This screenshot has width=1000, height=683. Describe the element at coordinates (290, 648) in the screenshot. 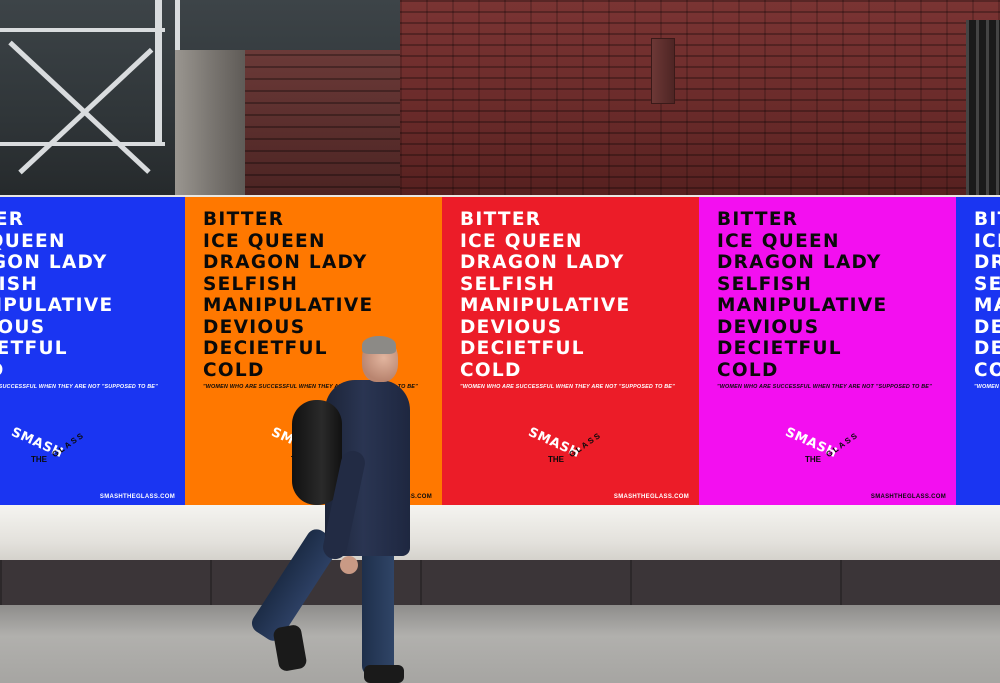

I see `left-shoe` at that location.